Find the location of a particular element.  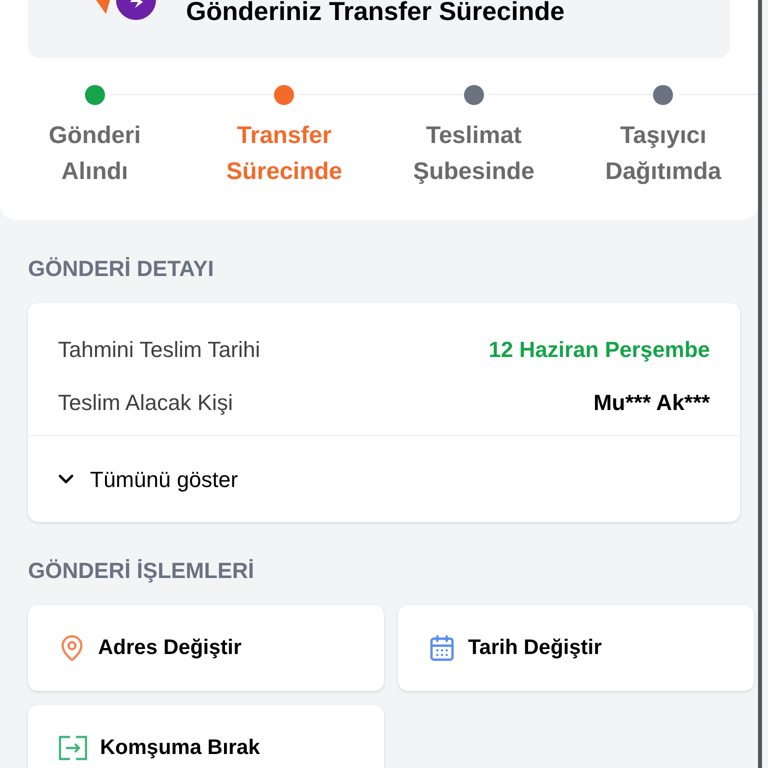

step-label: Taşıyıcı Dağıtımda is located at coordinates (663, 154).